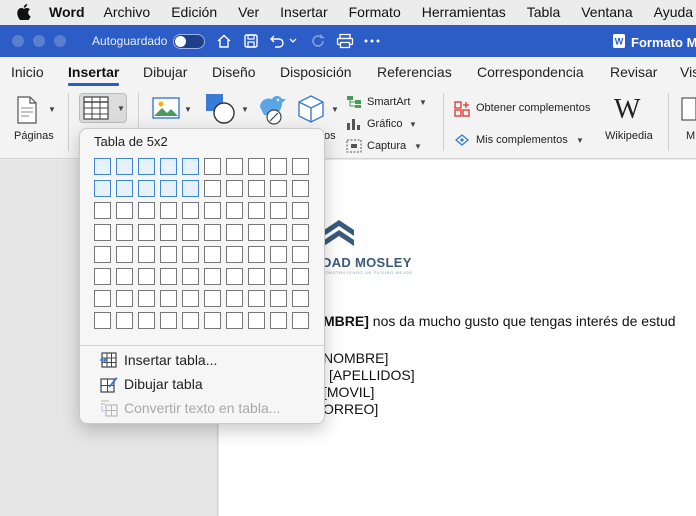 This screenshot has width=696, height=516. What do you see at coordinates (418, 146) in the screenshot?
I see `screenshot-dropdown-chevron-icon: ▼` at bounding box center [418, 146].